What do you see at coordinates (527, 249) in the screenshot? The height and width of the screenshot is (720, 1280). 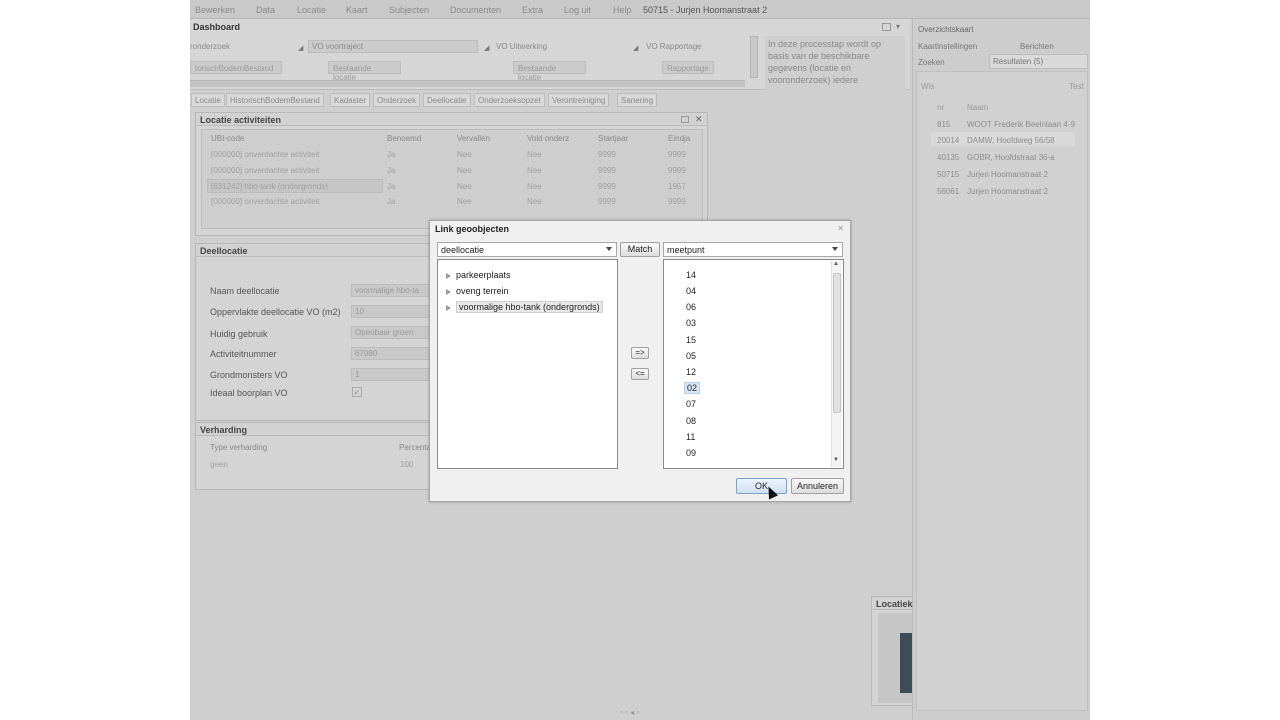 I see `source-type-select: deellocatie` at bounding box center [527, 249].